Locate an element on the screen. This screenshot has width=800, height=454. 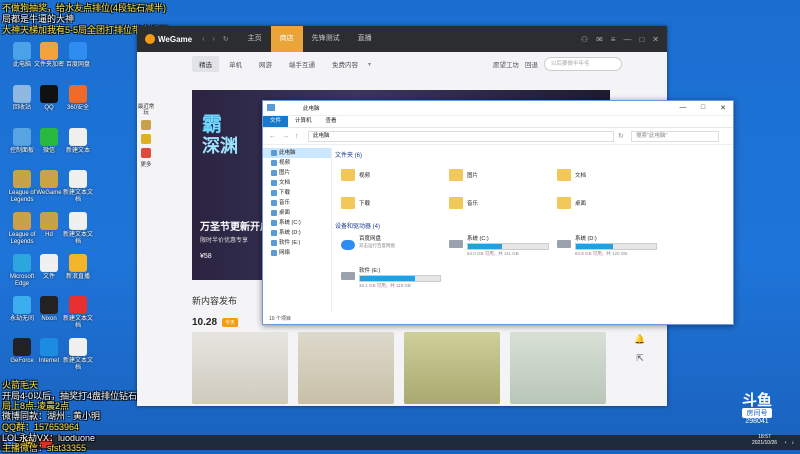
nav-item: 视频 is located at coordinates (297, 163).